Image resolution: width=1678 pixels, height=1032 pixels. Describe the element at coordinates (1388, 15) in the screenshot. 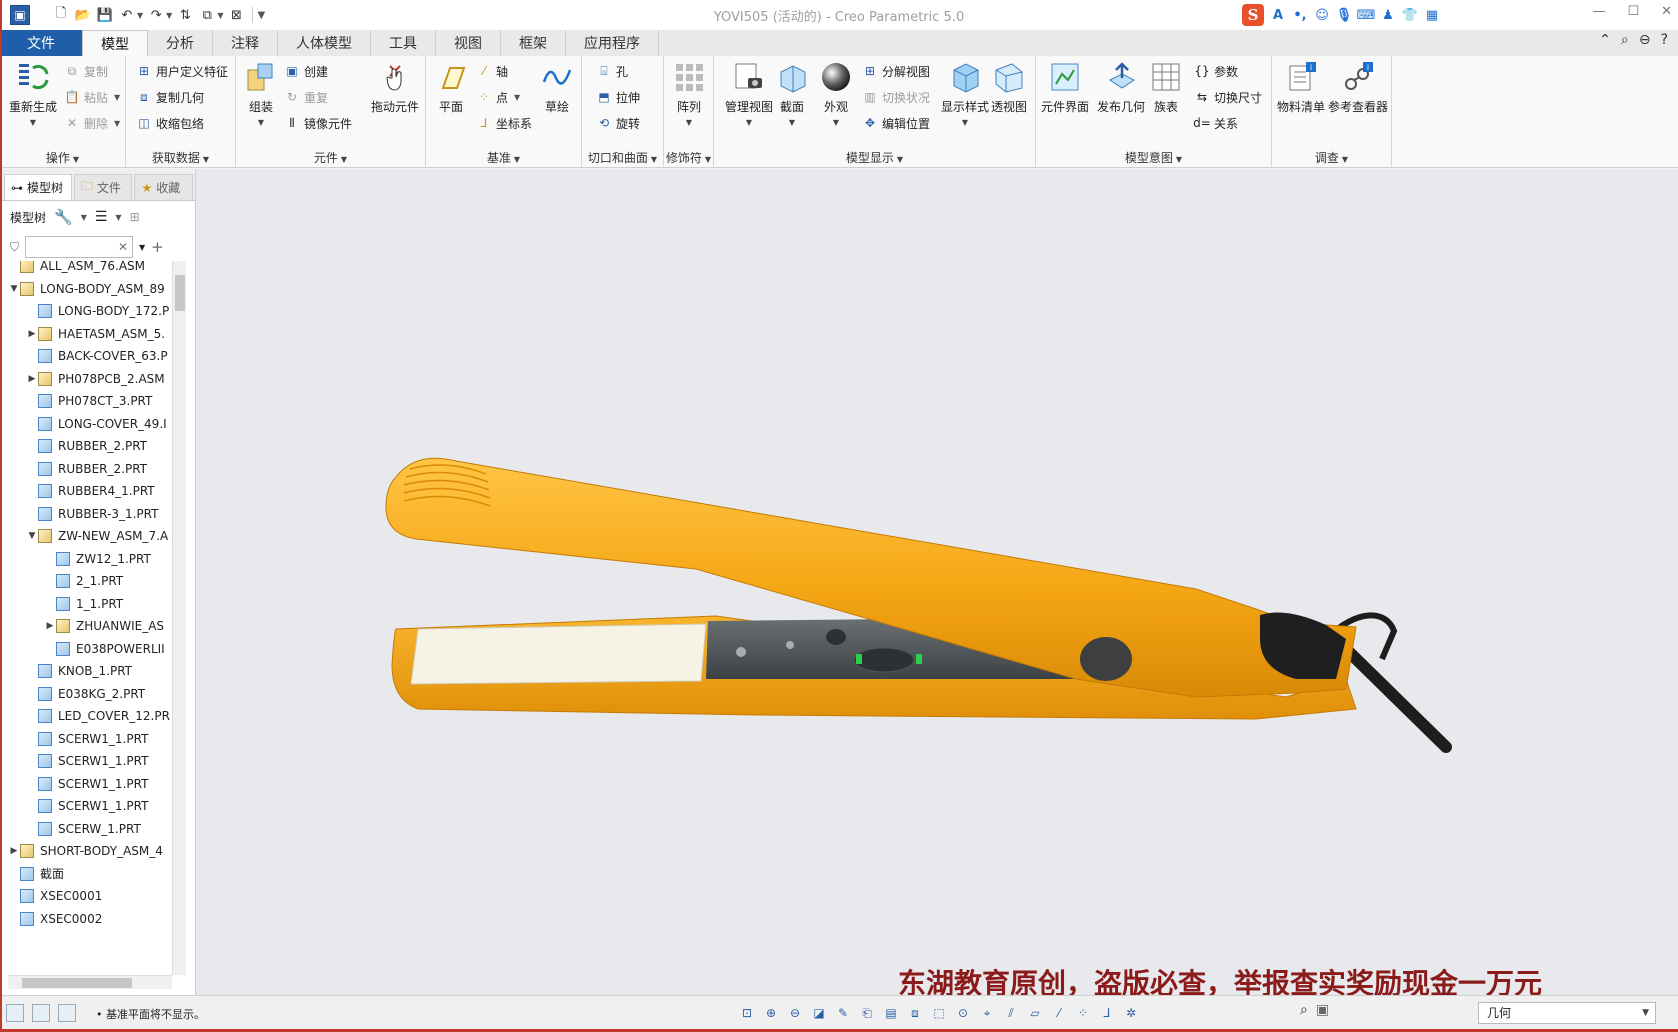

I see `ime-user-icon: ♟` at that location.